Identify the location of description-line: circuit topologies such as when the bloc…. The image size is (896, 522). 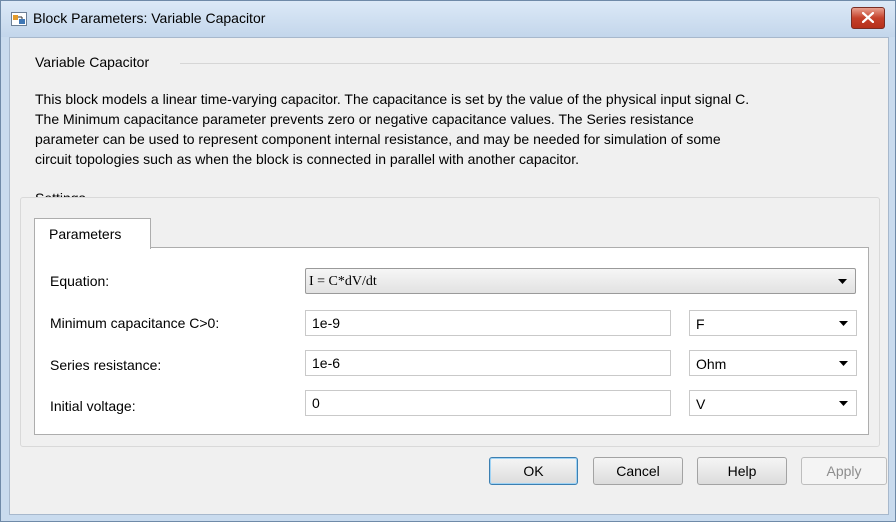
(307, 159).